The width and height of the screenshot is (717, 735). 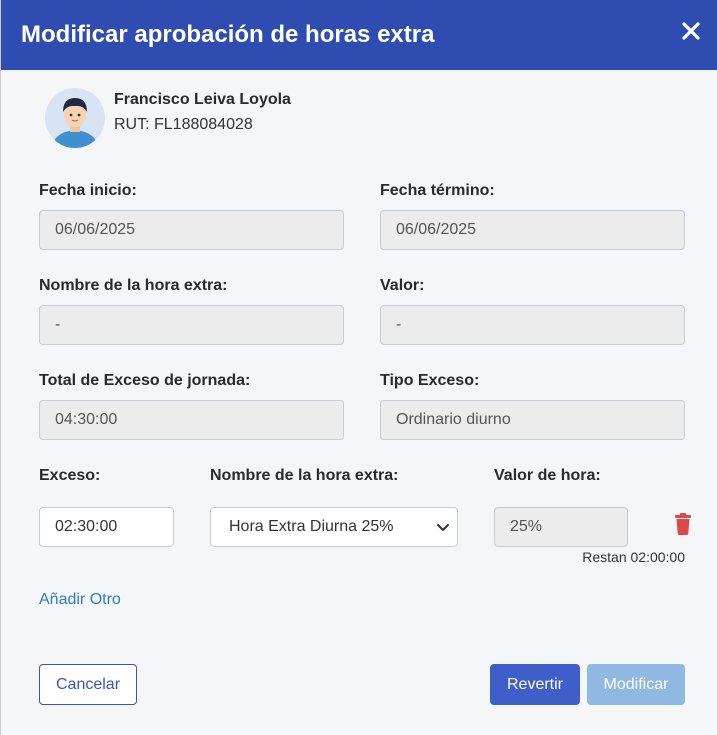 I want to click on fecha-inicio-field: 06/06/2025, so click(x=191, y=230).